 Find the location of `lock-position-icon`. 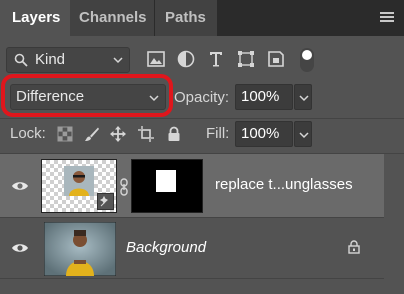

lock-position-icon is located at coordinates (118, 134).